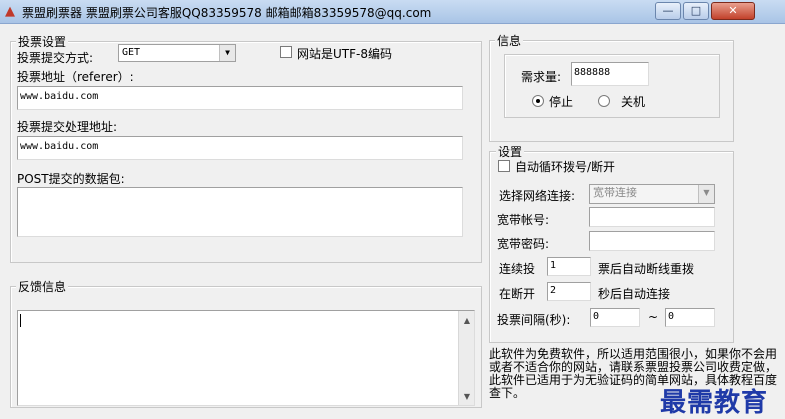 This screenshot has height=419, width=785. Describe the element at coordinates (569, 291) in the screenshot. I see `reconnect-input: 2` at that location.